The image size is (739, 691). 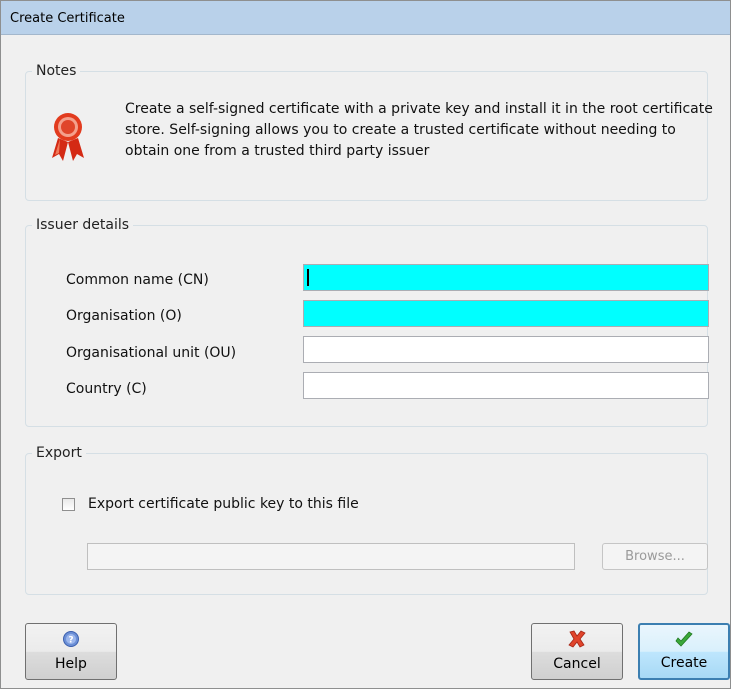 What do you see at coordinates (71, 651) in the screenshot?
I see `help-button: ? Help` at bounding box center [71, 651].